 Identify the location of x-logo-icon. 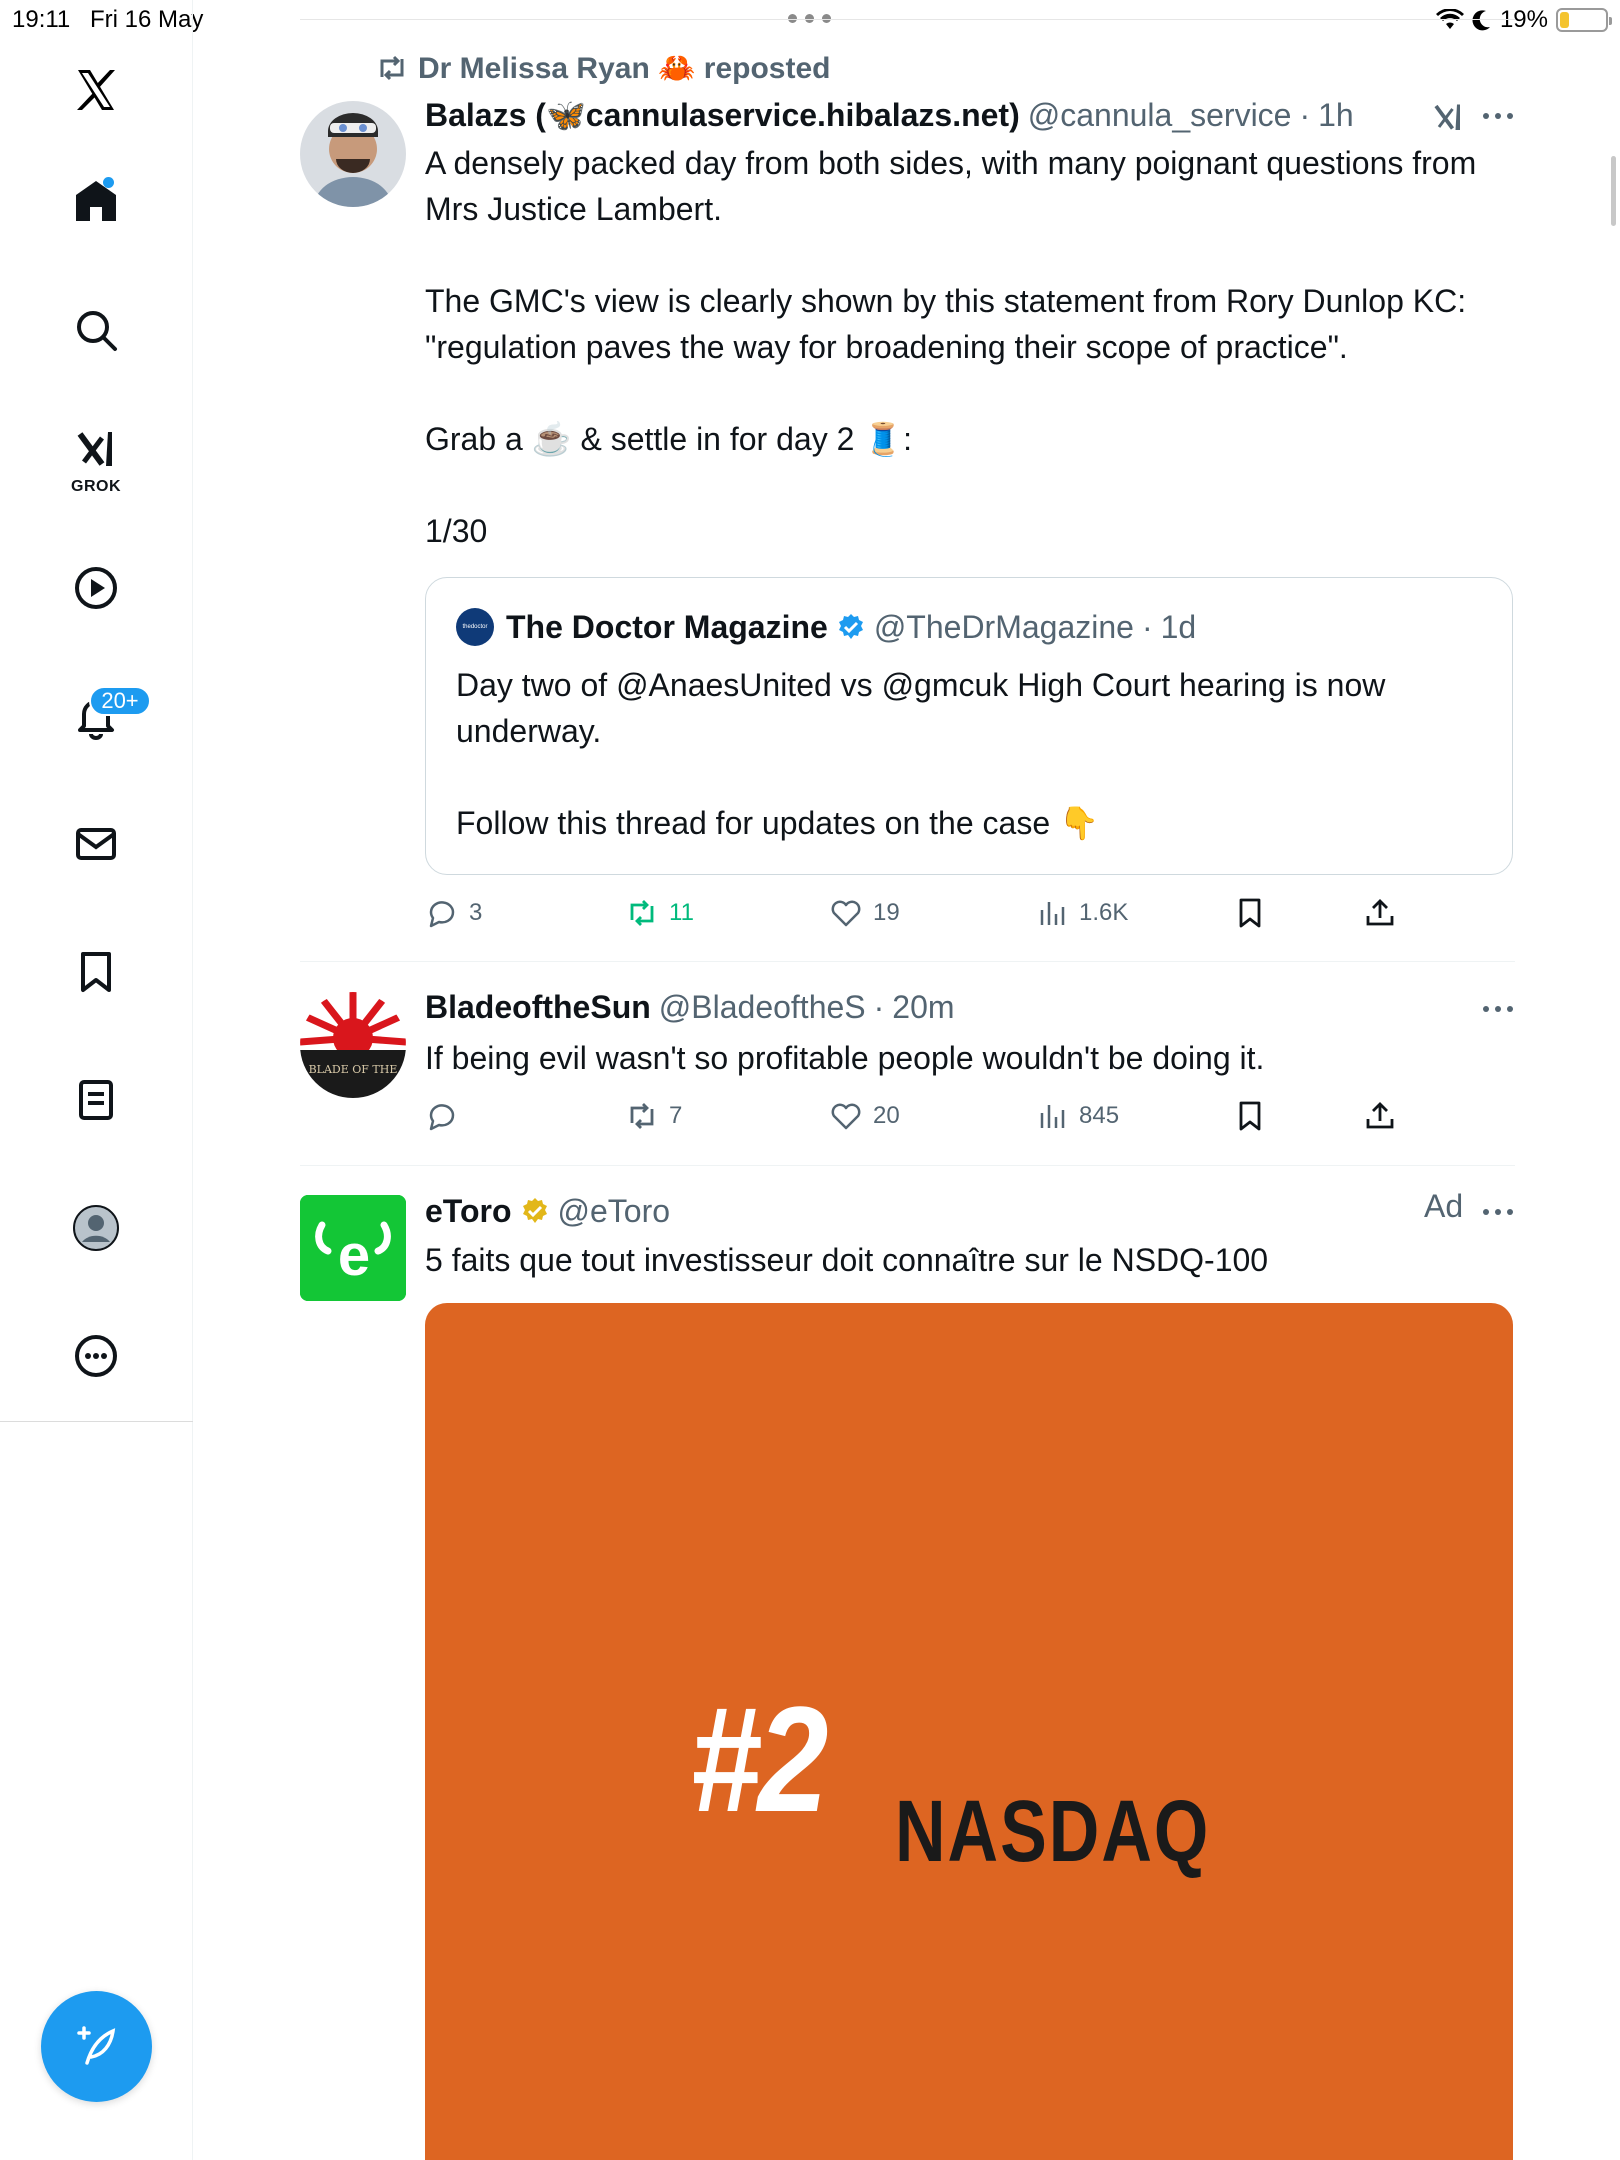
(96, 90).